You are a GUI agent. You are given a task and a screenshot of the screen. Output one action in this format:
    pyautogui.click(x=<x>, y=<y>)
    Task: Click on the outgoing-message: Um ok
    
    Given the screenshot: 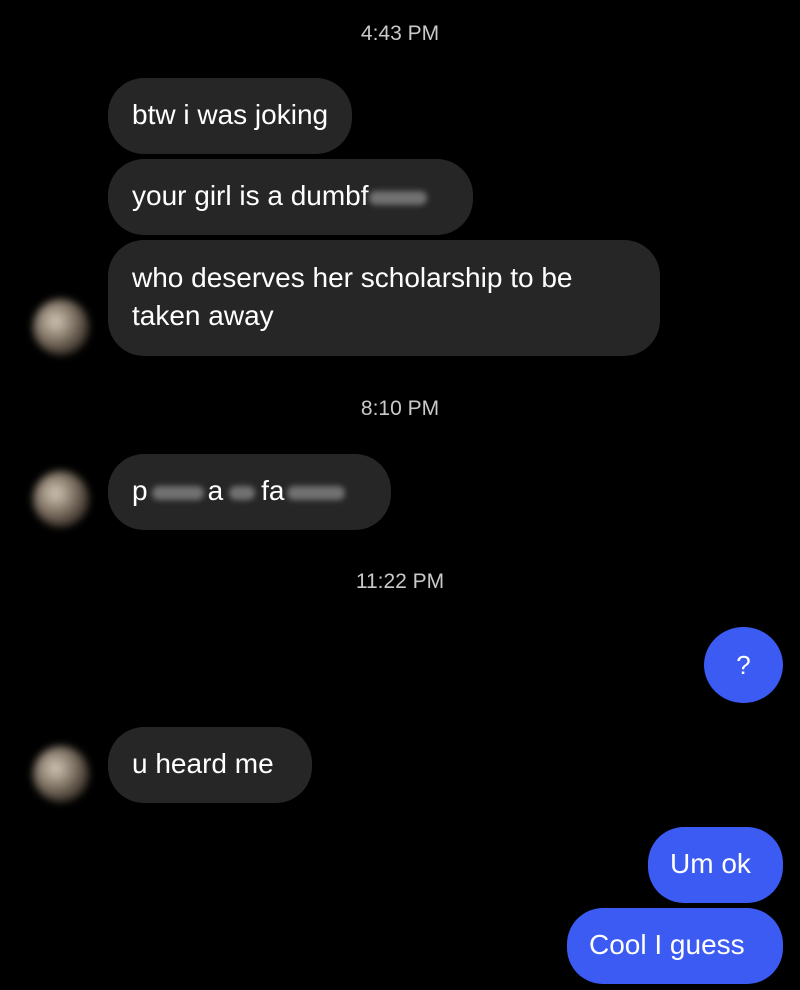 What is the action you would take?
    pyautogui.click(x=715, y=865)
    